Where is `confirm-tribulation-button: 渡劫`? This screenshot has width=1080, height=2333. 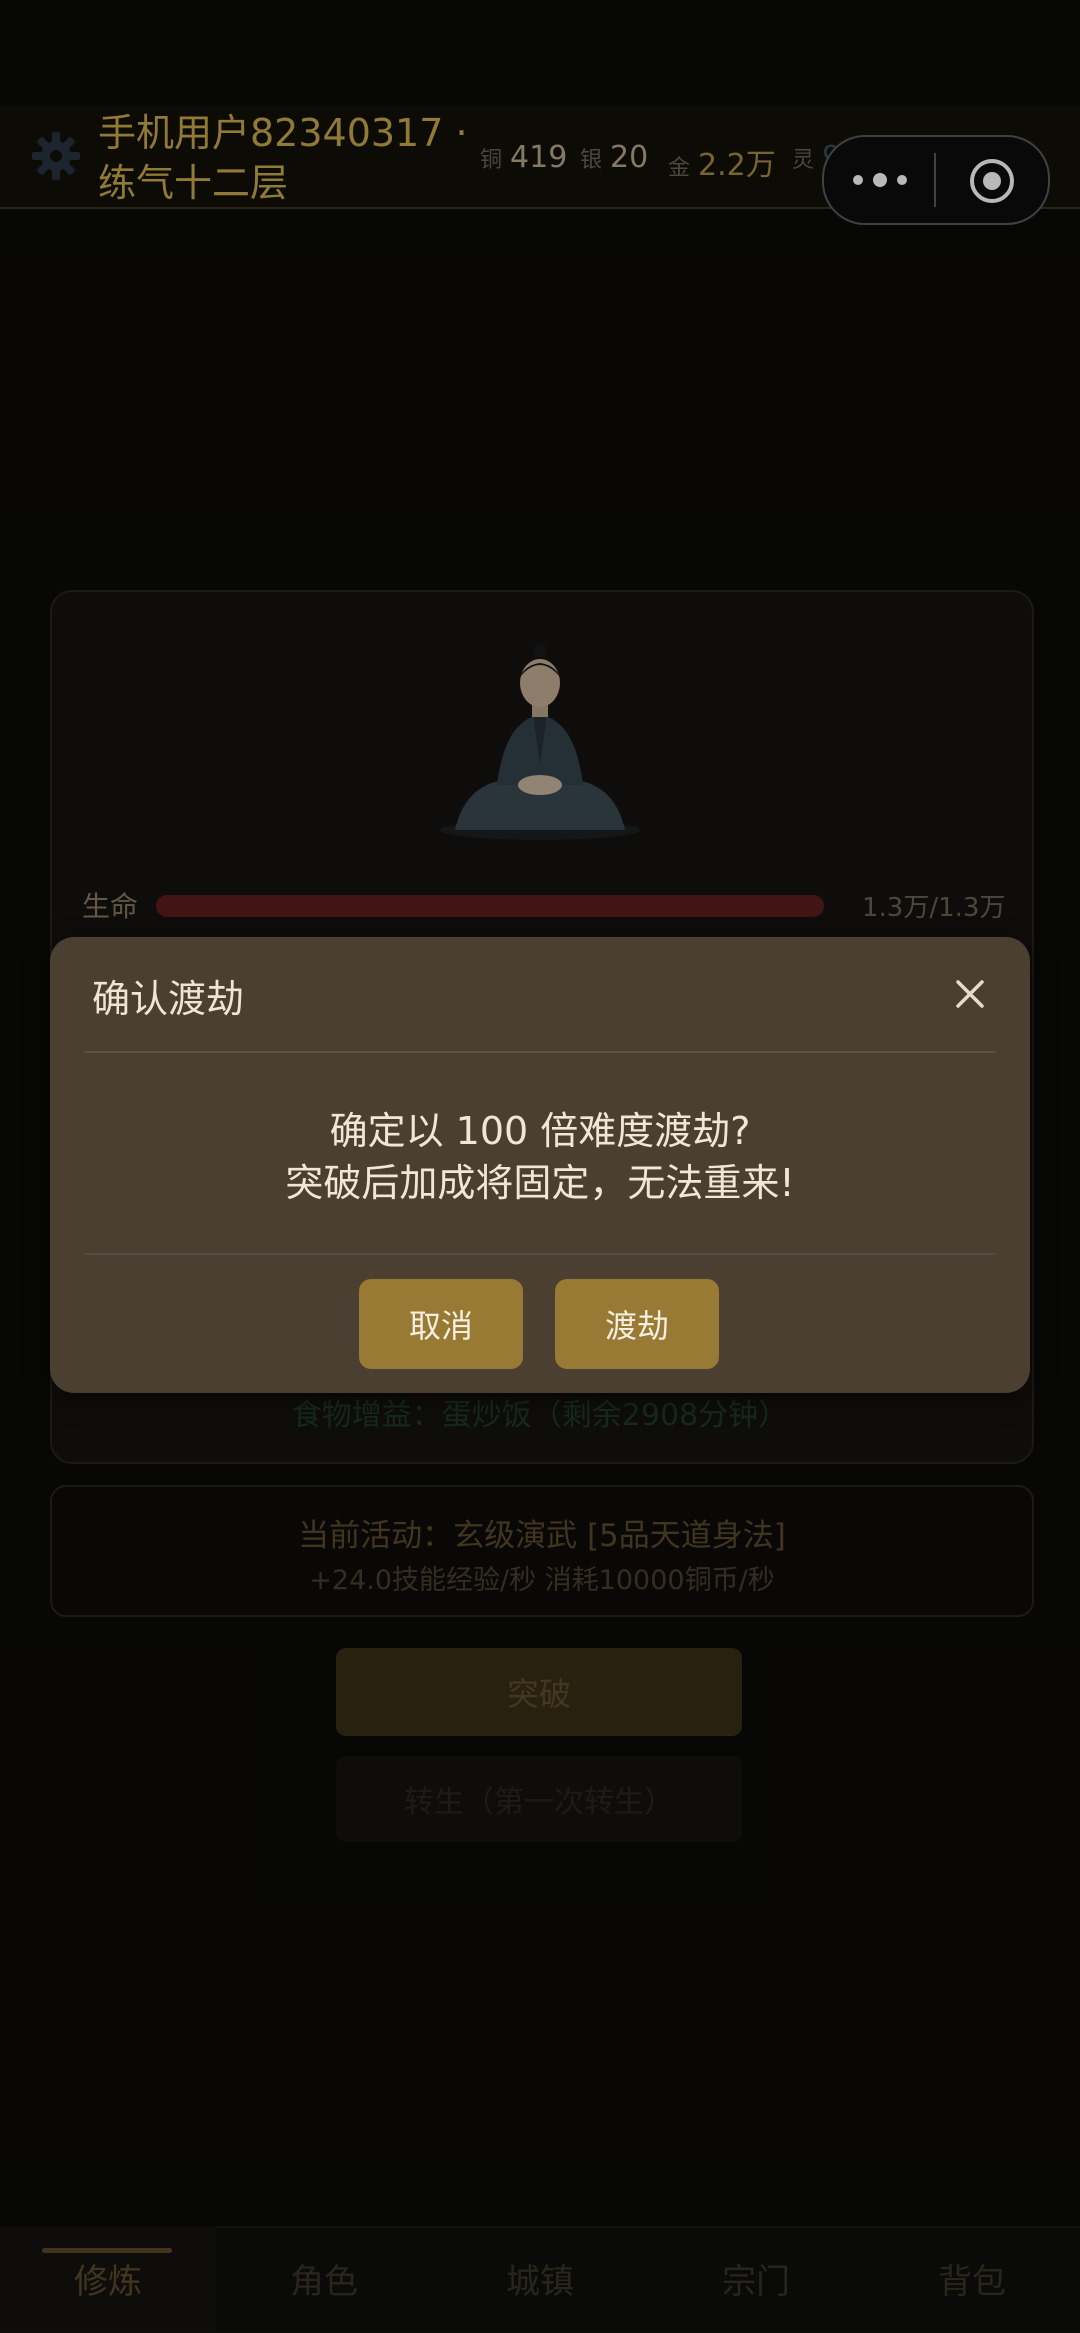
confirm-tribulation-button: 渡劫 is located at coordinates (637, 1324).